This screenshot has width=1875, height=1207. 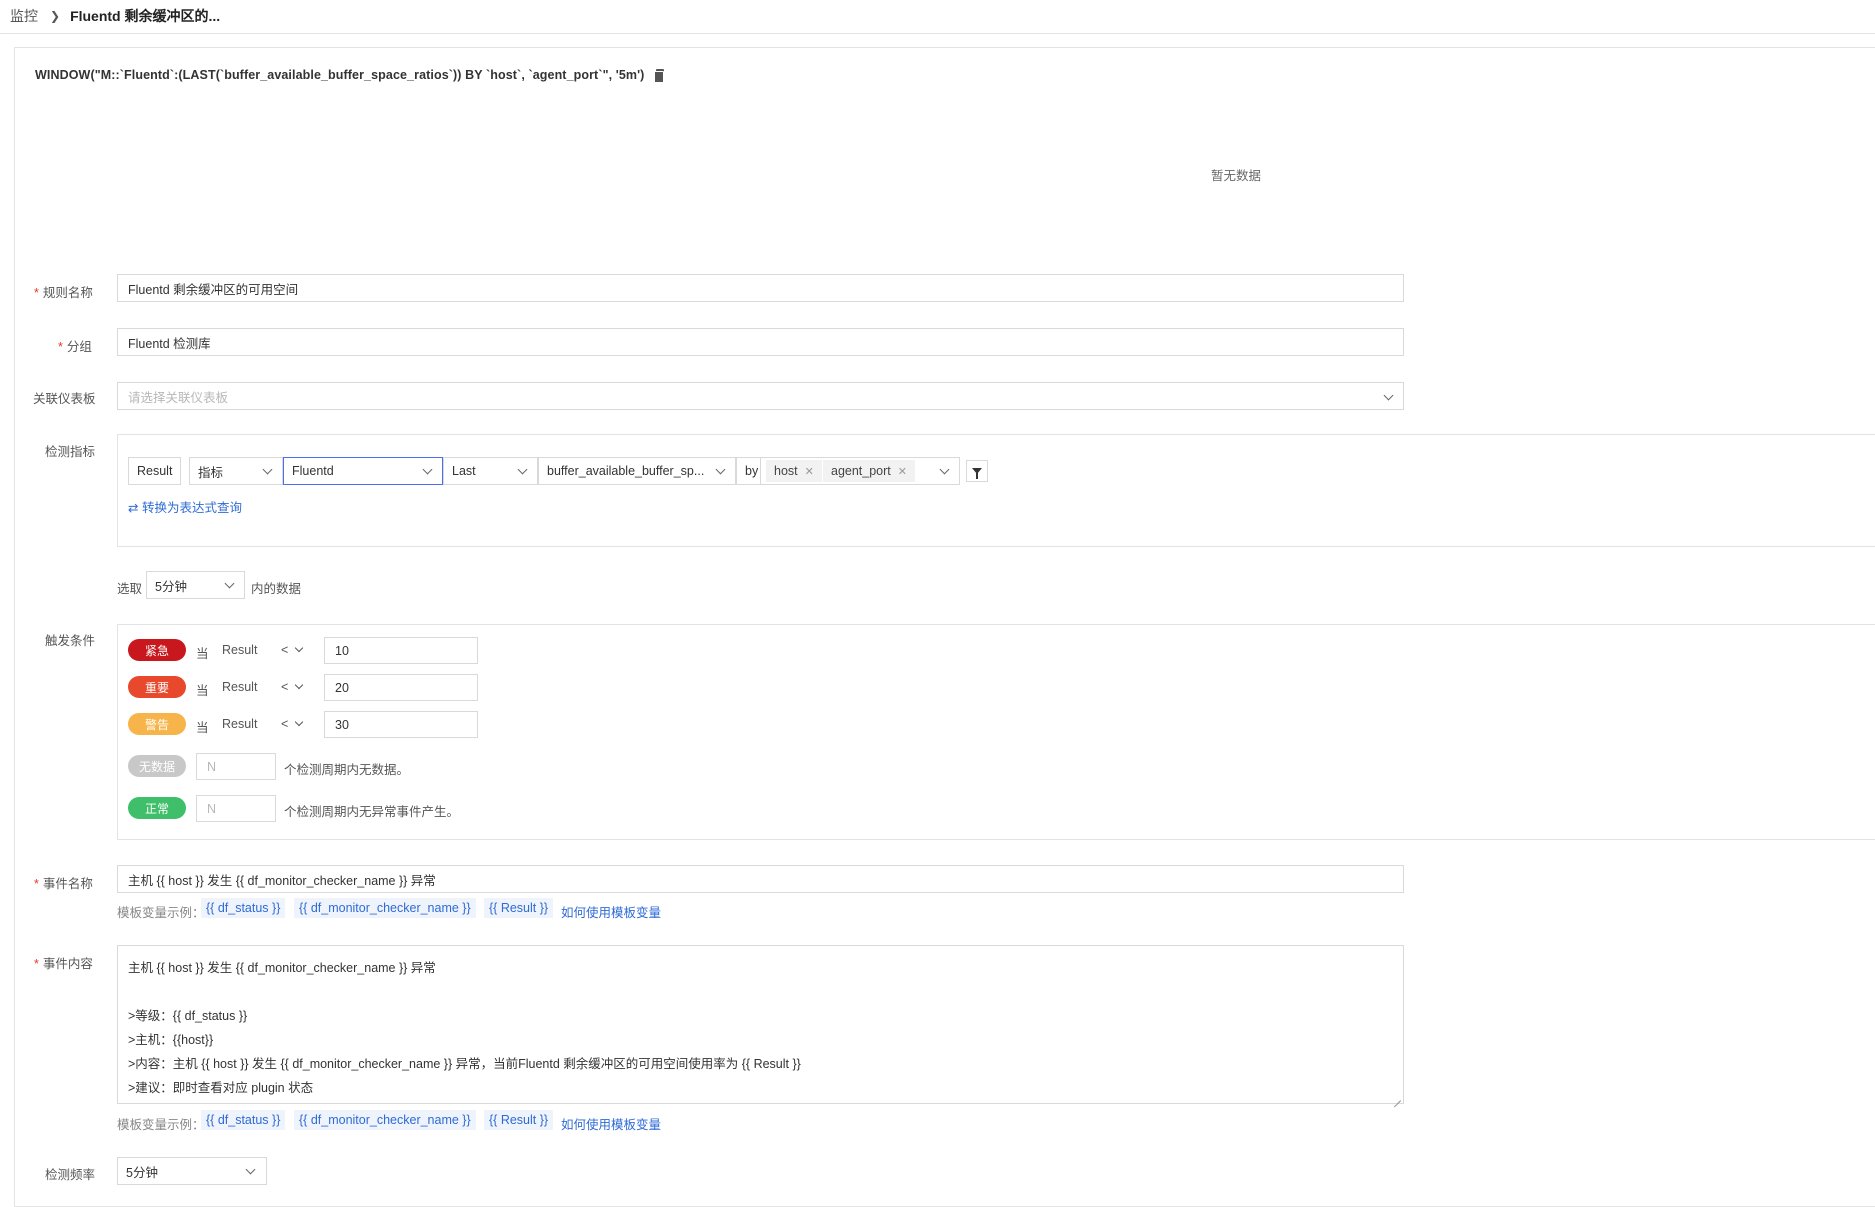 I want to click on dashboard-select: 请选择关联仪表板, so click(x=760, y=396).